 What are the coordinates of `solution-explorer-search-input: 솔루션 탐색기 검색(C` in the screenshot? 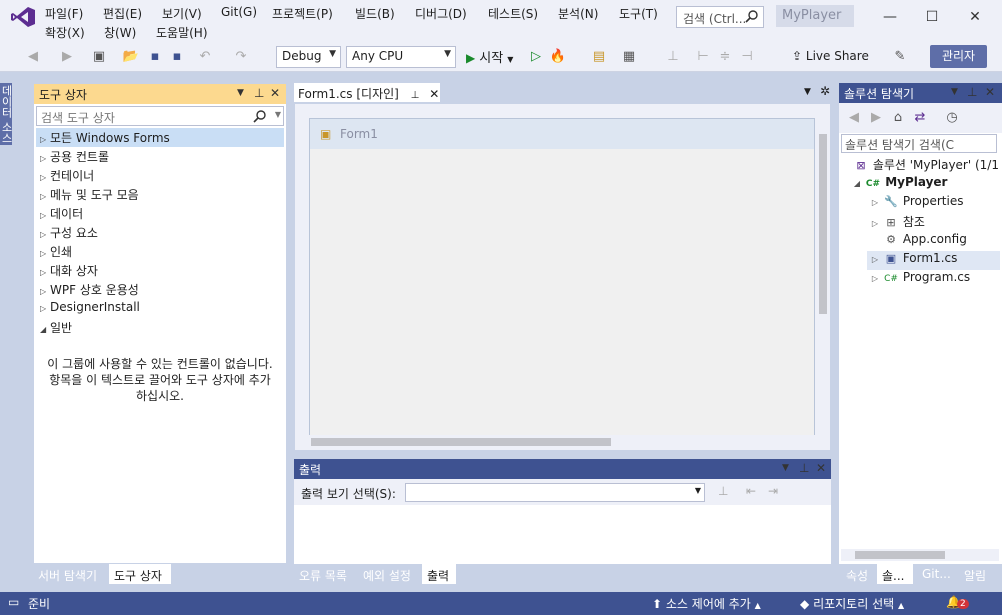 It's located at (919, 143).